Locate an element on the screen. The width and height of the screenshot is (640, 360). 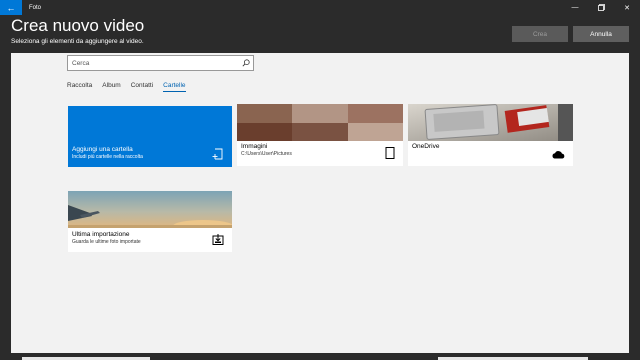
images-thumbnail is located at coordinates (320, 122).